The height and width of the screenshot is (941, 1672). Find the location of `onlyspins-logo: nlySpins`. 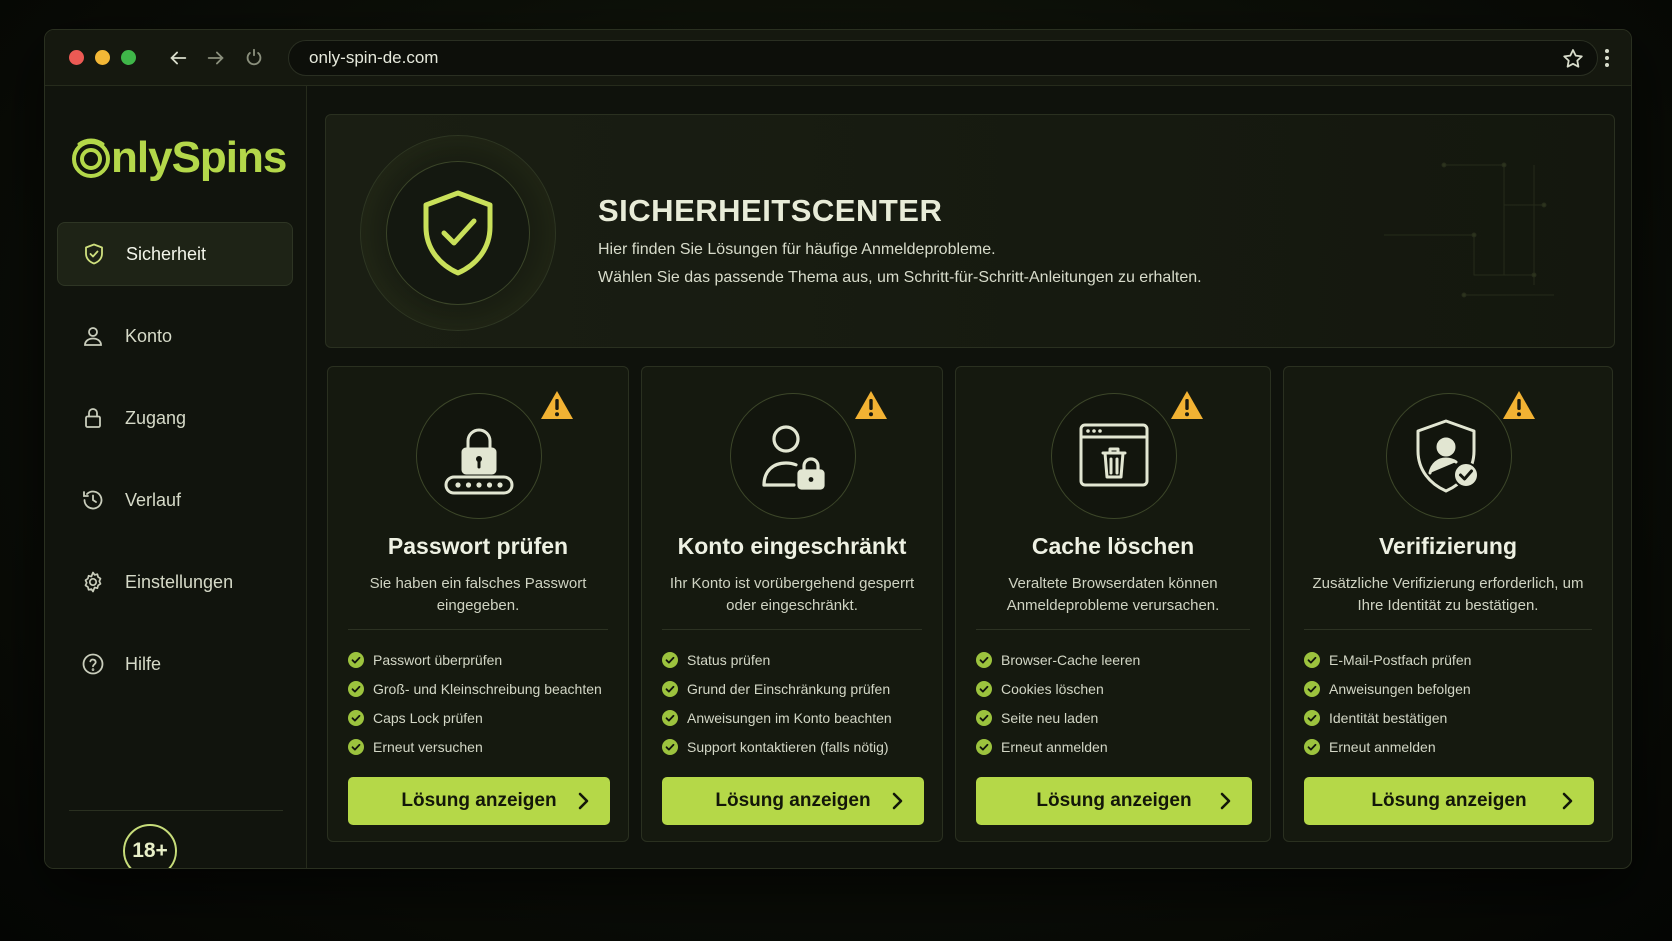

onlyspins-logo: nlySpins is located at coordinates (178, 158).